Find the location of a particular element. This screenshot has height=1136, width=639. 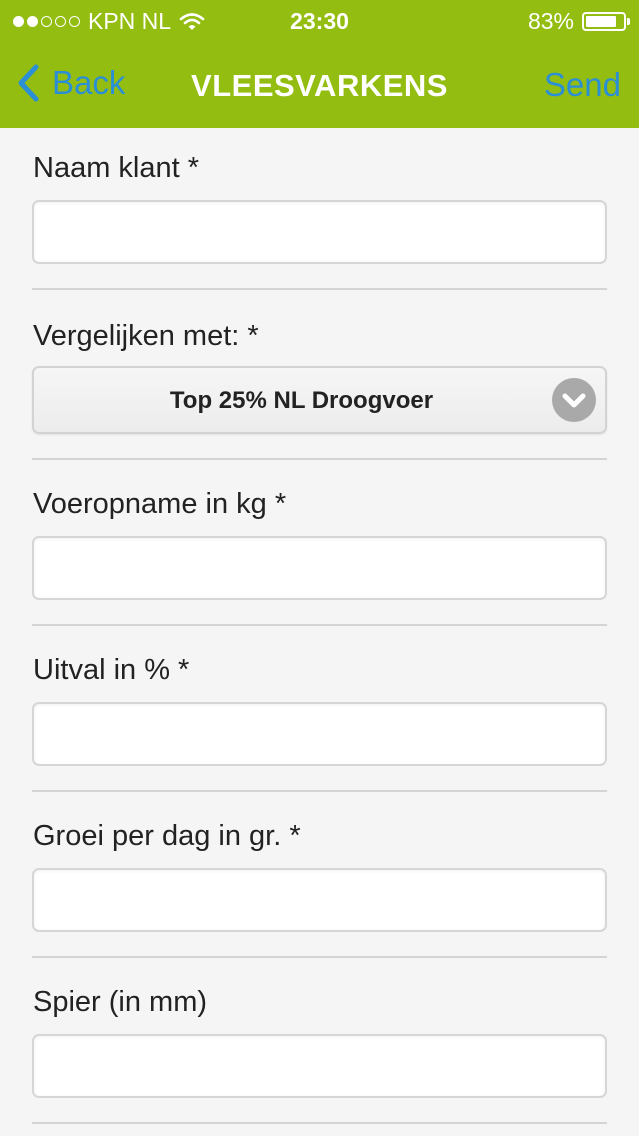

groei-label: Groei per dag in gr. * is located at coordinates (167, 836).